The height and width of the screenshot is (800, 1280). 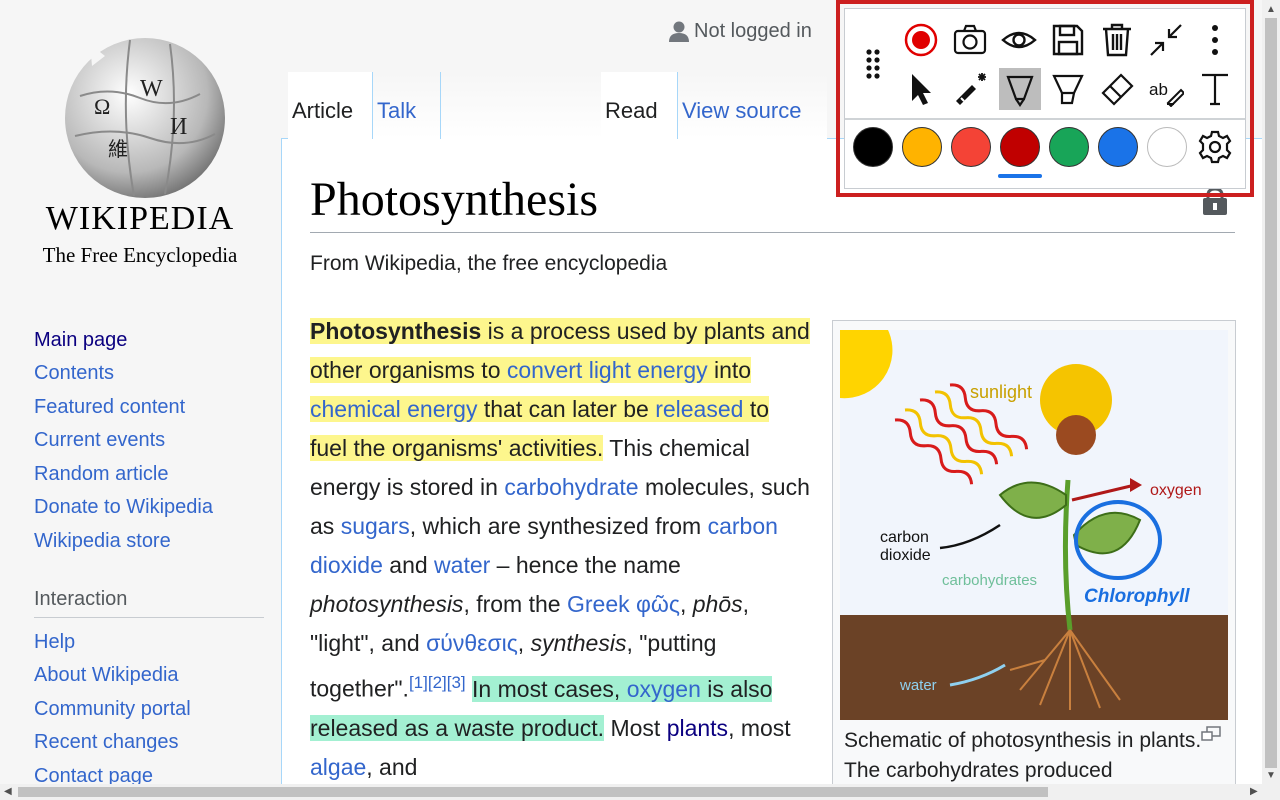 What do you see at coordinates (118, 149) in the screenshot?
I see `svg-text: 維` at bounding box center [118, 149].